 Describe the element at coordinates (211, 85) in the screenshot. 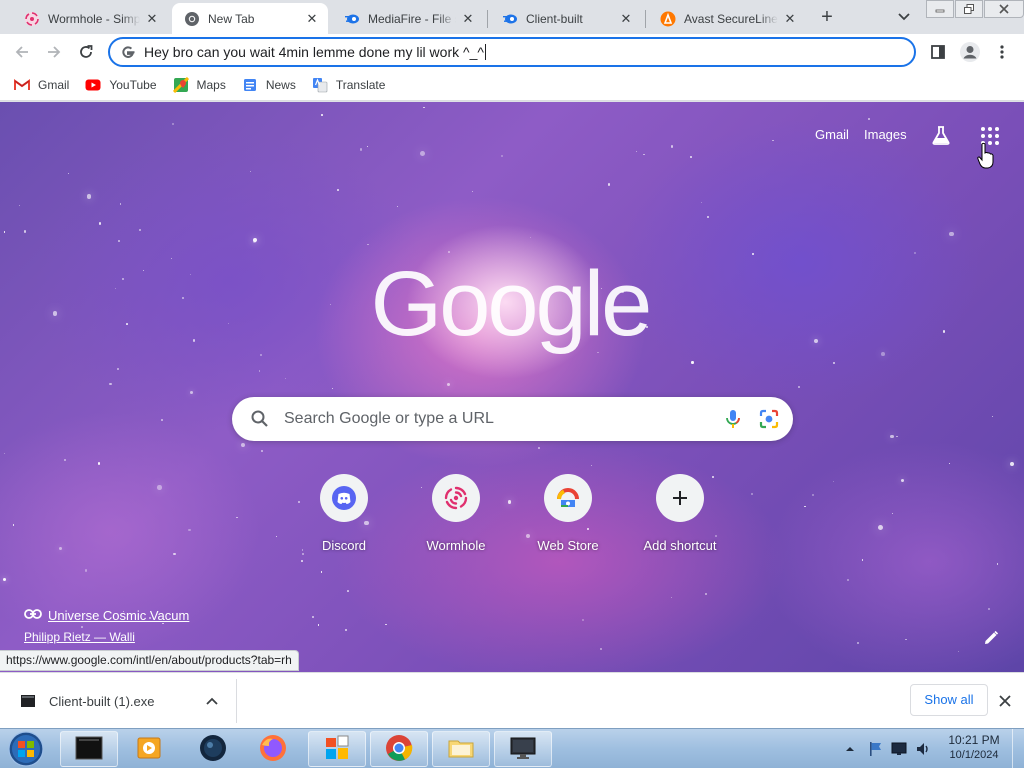

I see `bookmark-label: Maps` at that location.